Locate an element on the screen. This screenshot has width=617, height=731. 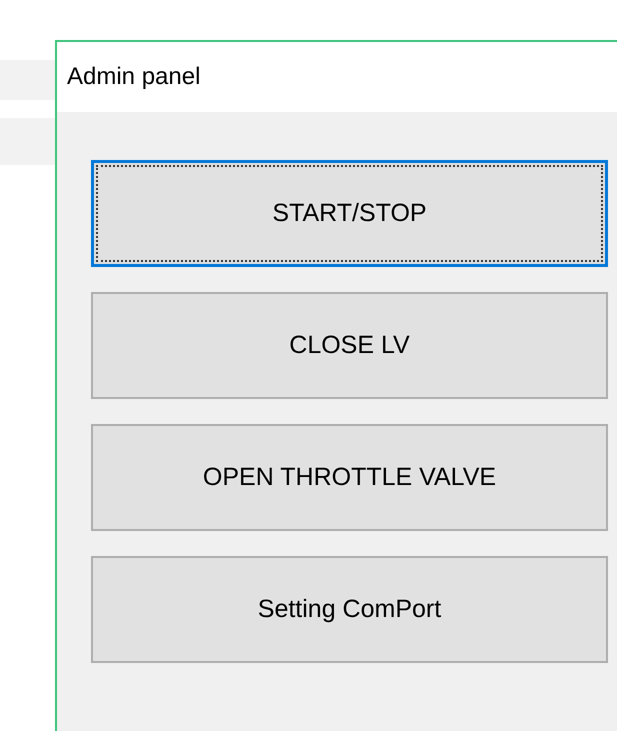
command-button: OPEN THROTTLE VALVE is located at coordinates (349, 477).